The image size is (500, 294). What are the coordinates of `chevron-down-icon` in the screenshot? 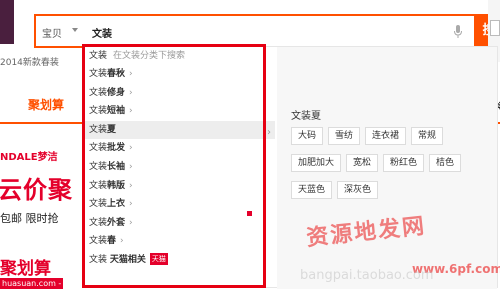 It's located at (75, 30).